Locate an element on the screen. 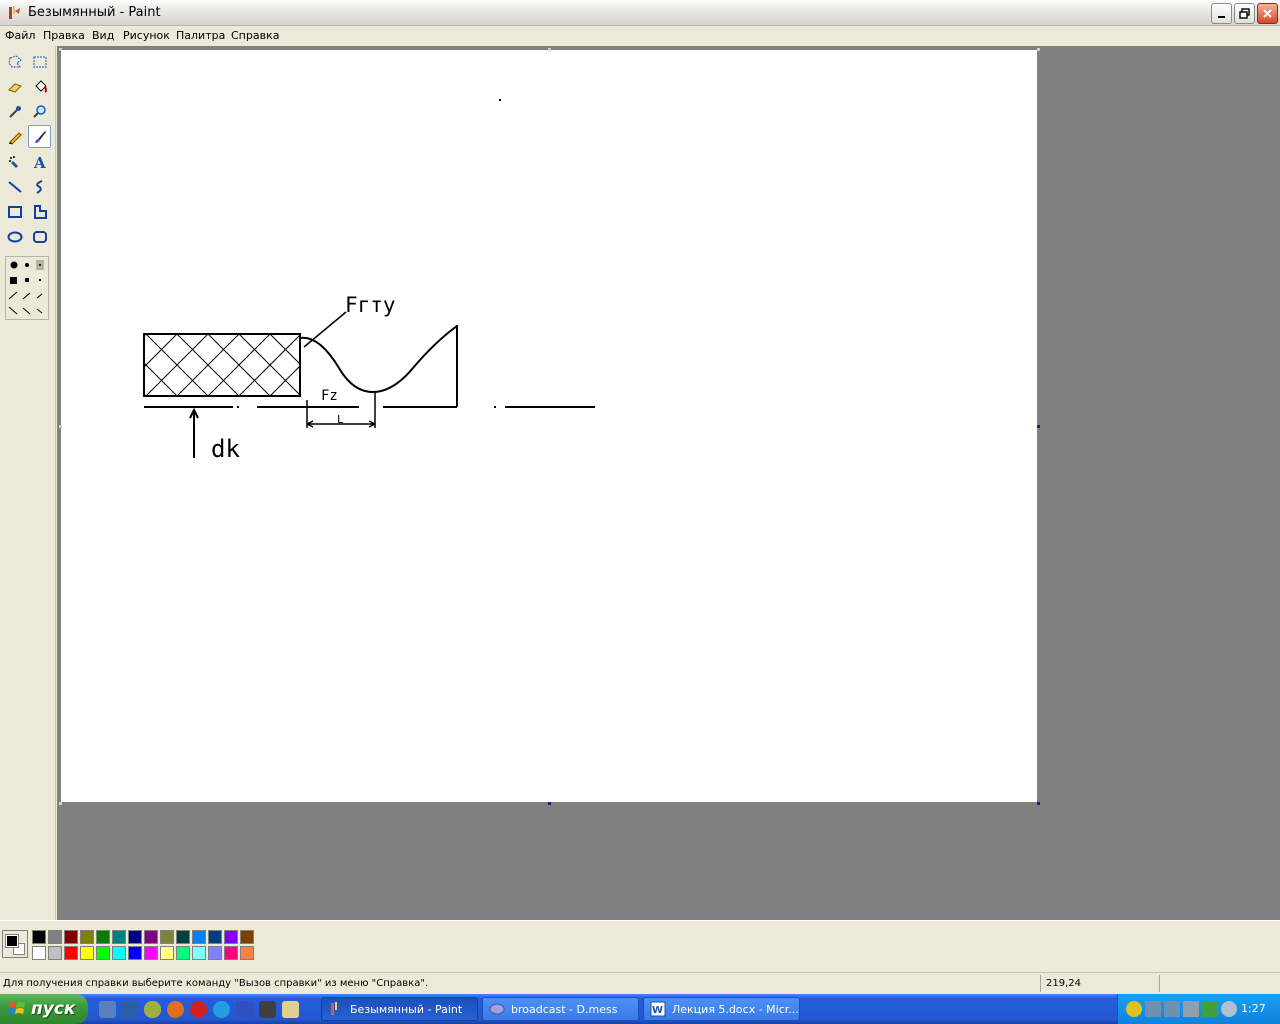 The height and width of the screenshot is (1024, 1280). foreground-color is located at coordinates (12, 941).